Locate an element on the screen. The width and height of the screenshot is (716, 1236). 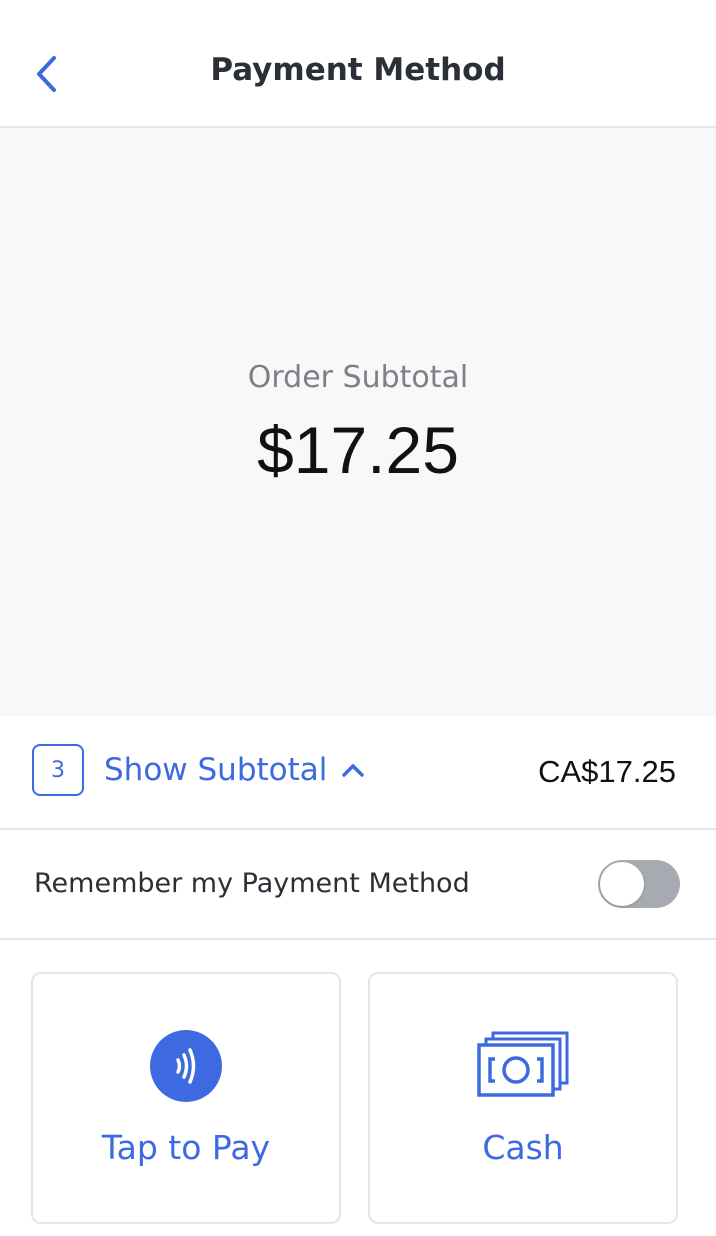
order-subtotal-amount: $17.25 is located at coordinates (358, 450).